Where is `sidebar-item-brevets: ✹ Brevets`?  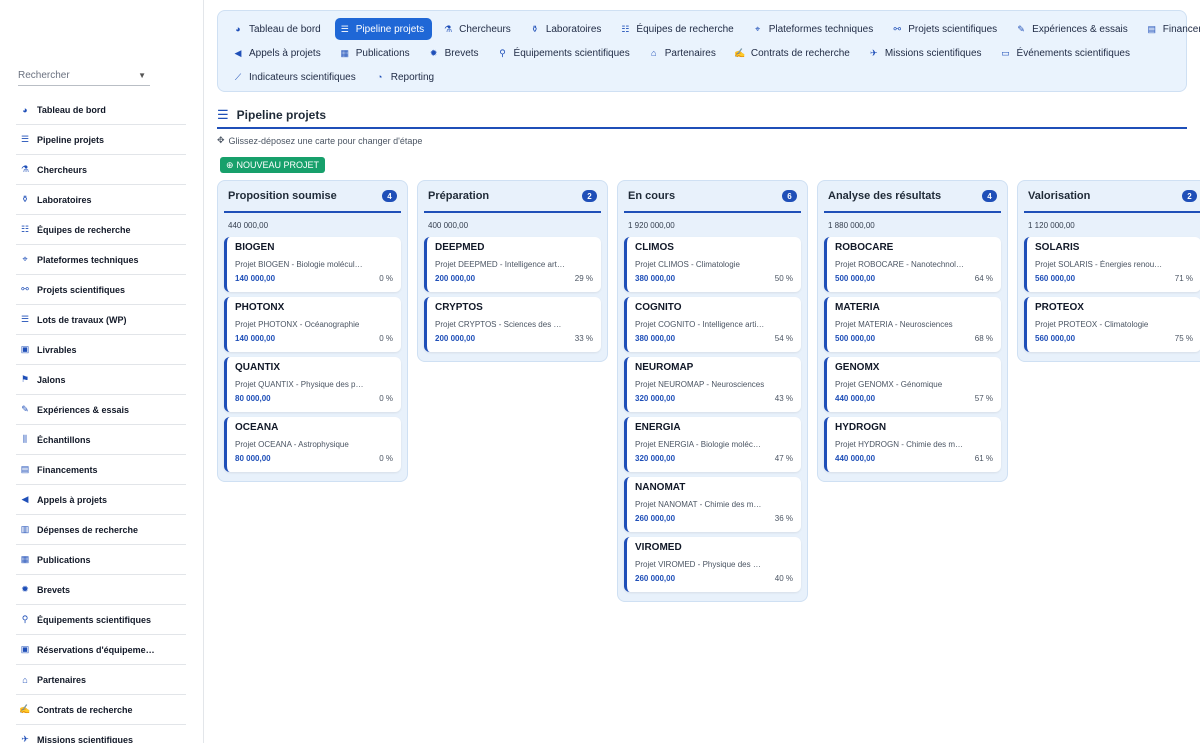 sidebar-item-brevets: ✹ Brevets is located at coordinates (101, 590).